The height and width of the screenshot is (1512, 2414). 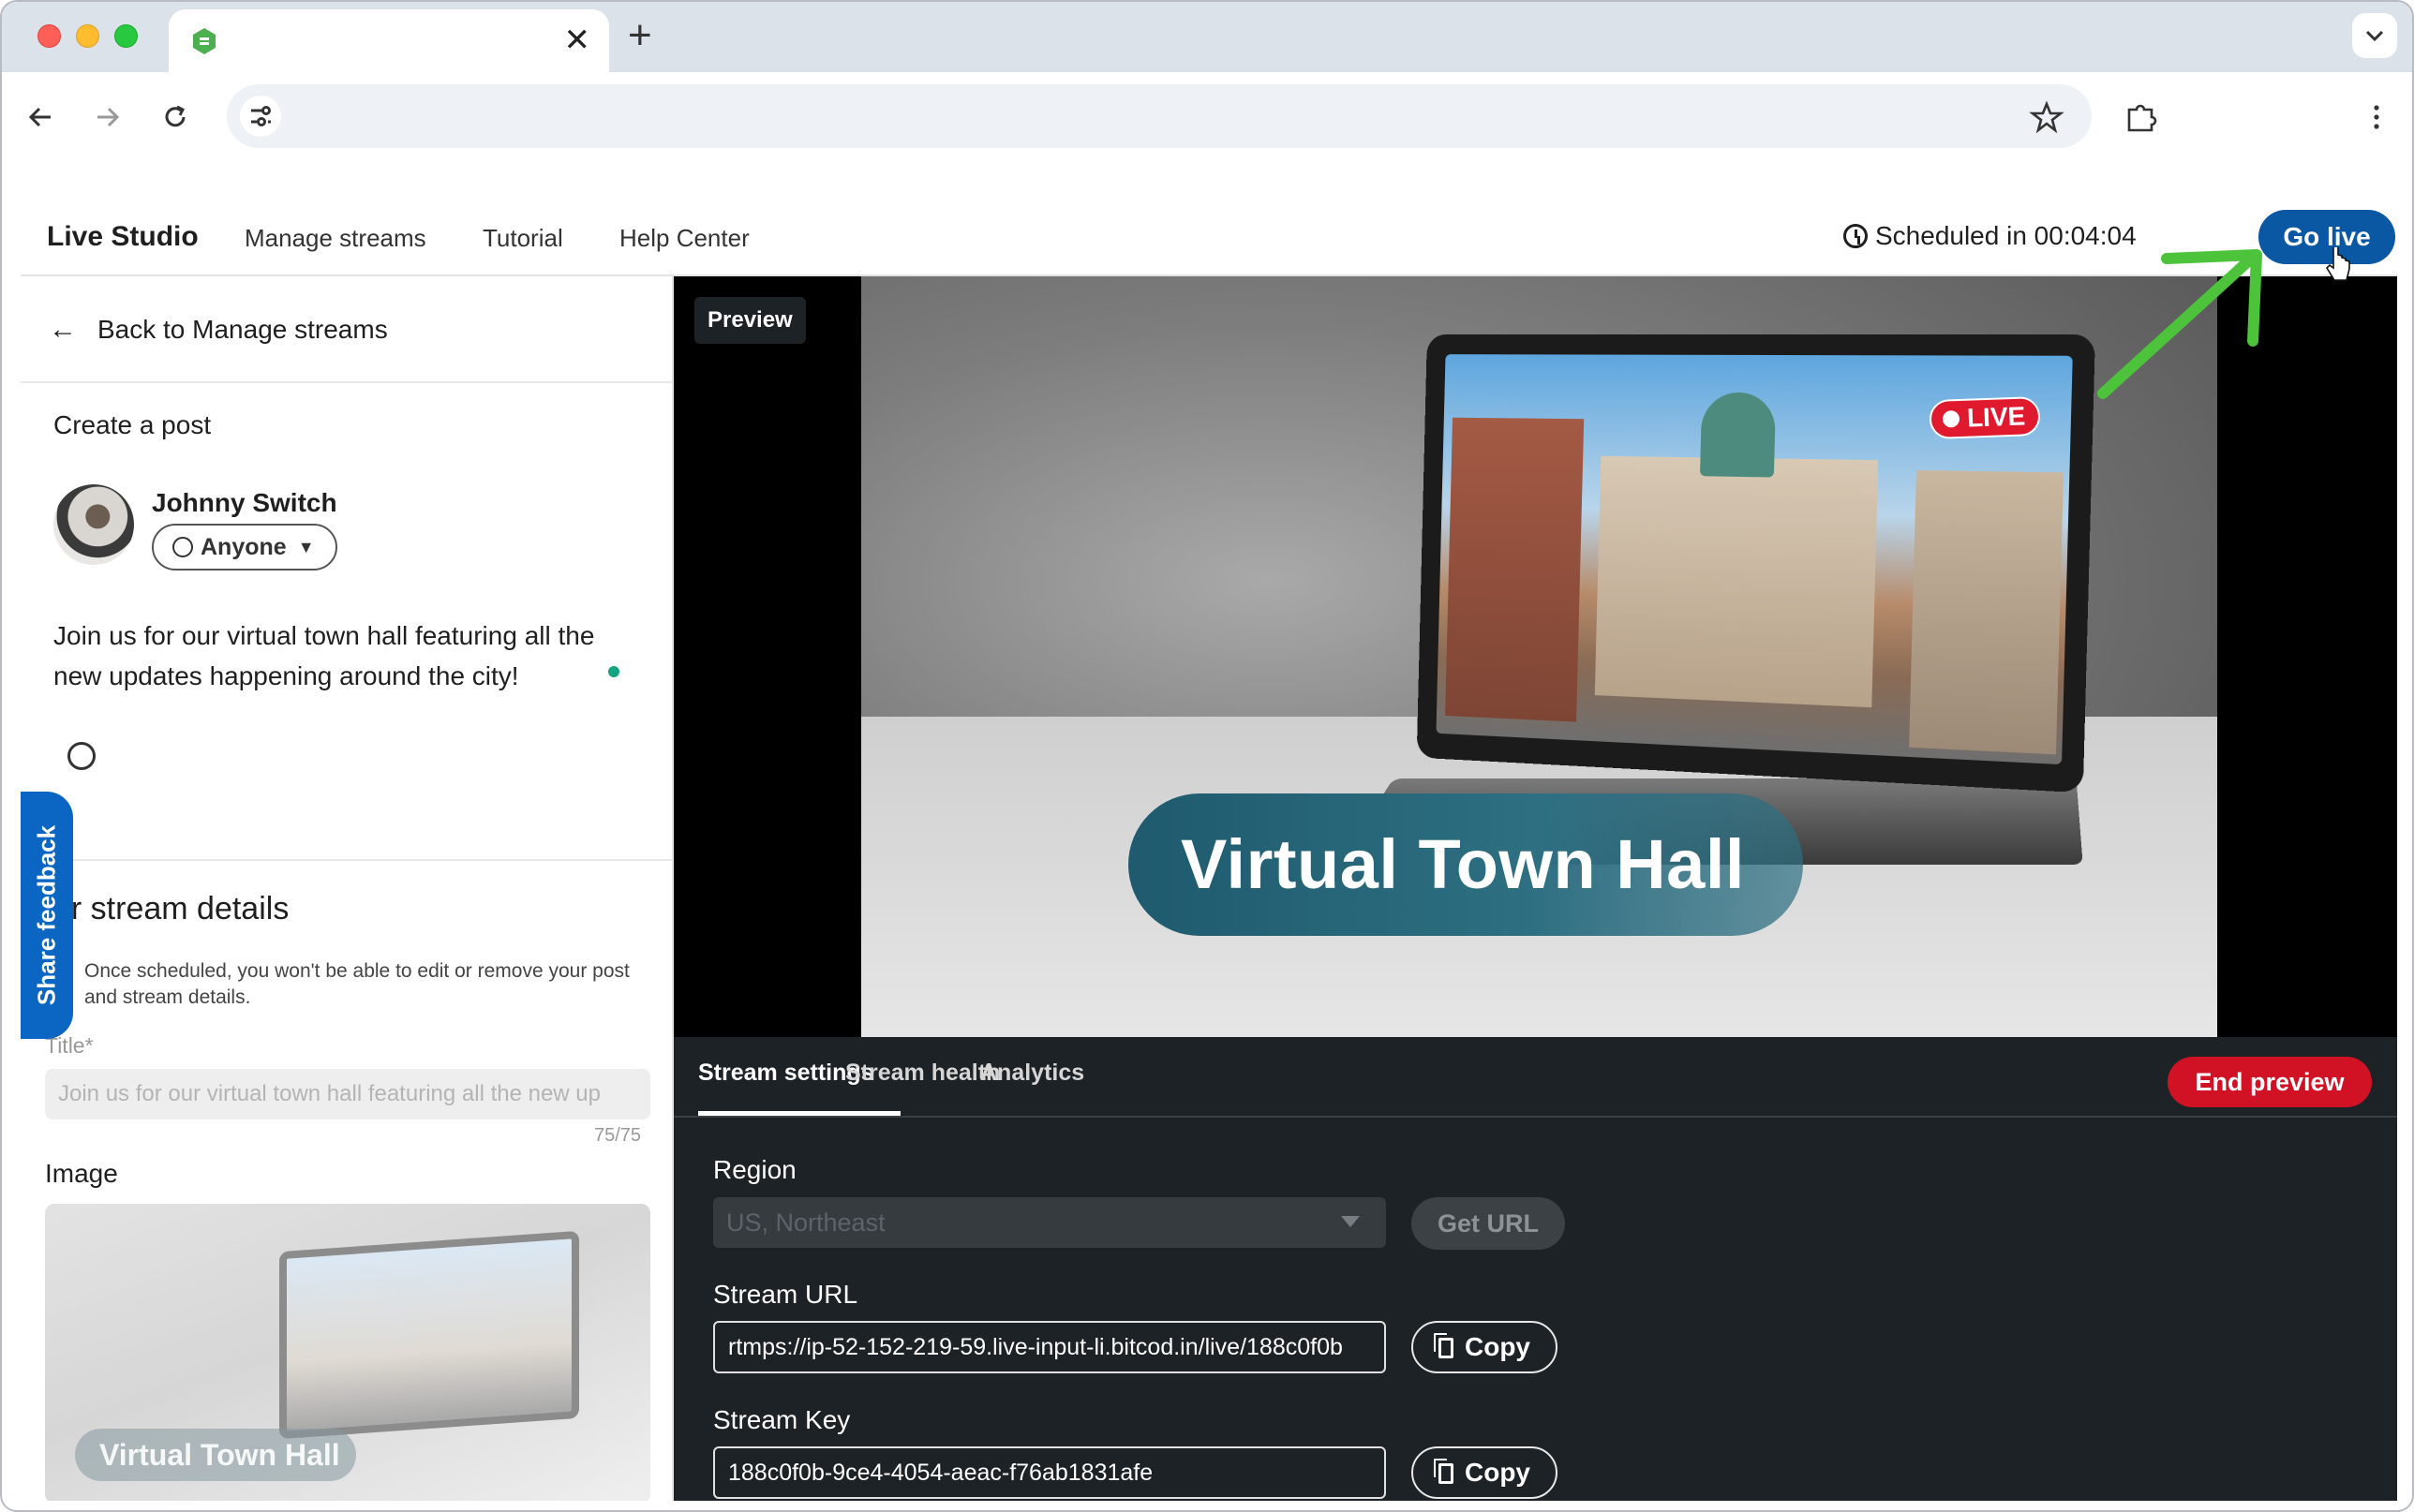 I want to click on stream-key-field: 188c0f0b-9ce4-4054-aeac-f76ab1831afe, so click(x=1049, y=1472).